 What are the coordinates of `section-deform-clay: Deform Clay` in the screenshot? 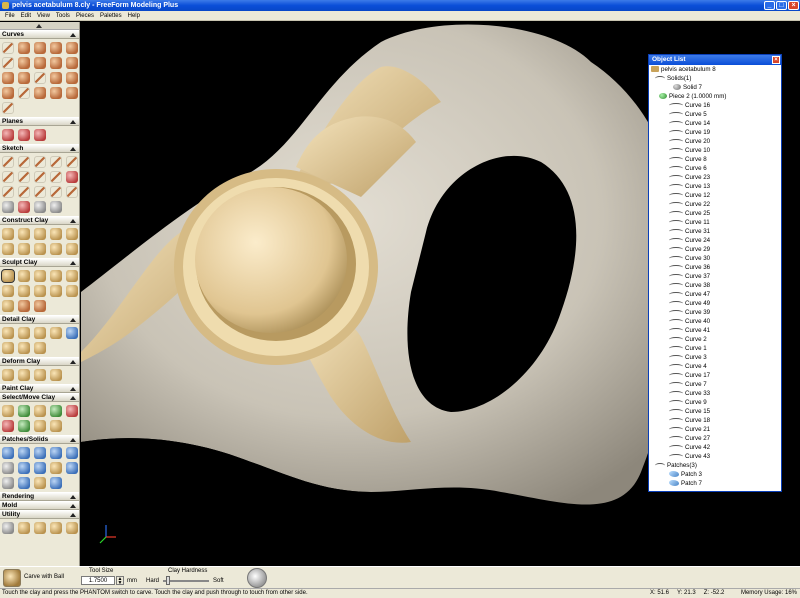 It's located at (39, 361).